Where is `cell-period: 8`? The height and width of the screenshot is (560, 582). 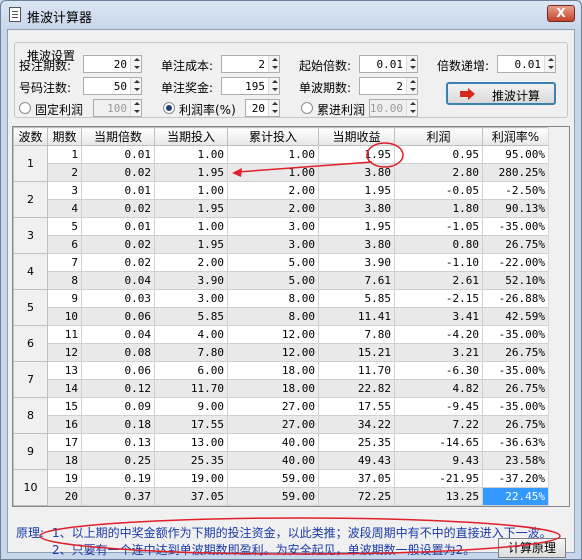
cell-period: 8 is located at coordinates (64, 280).